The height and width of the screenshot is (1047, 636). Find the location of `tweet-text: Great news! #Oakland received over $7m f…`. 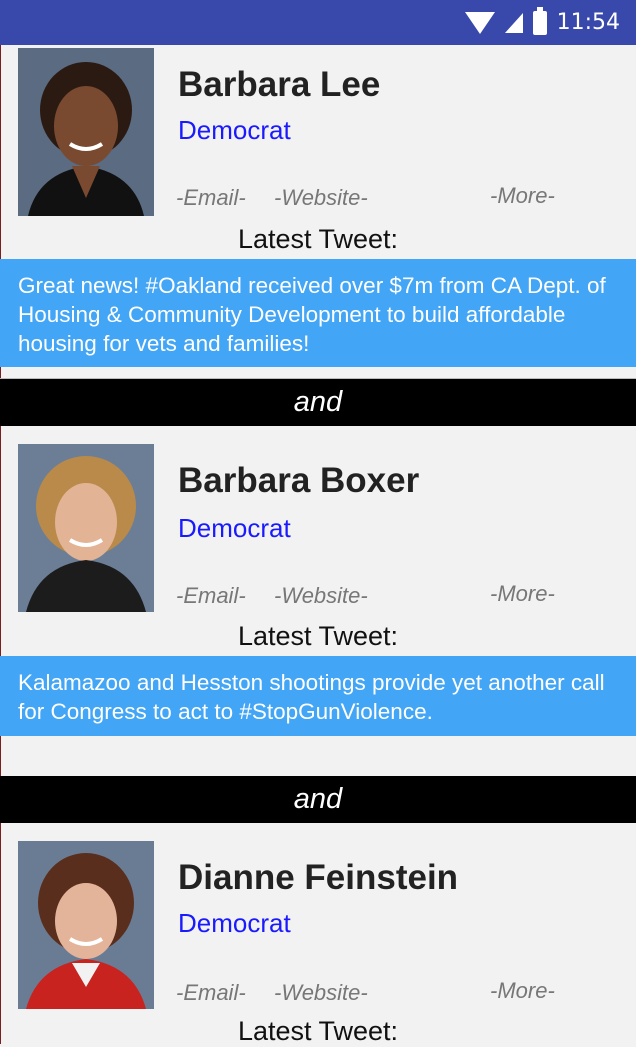

tweet-text: Great news! #Oakland received over $7m f… is located at coordinates (318, 313).